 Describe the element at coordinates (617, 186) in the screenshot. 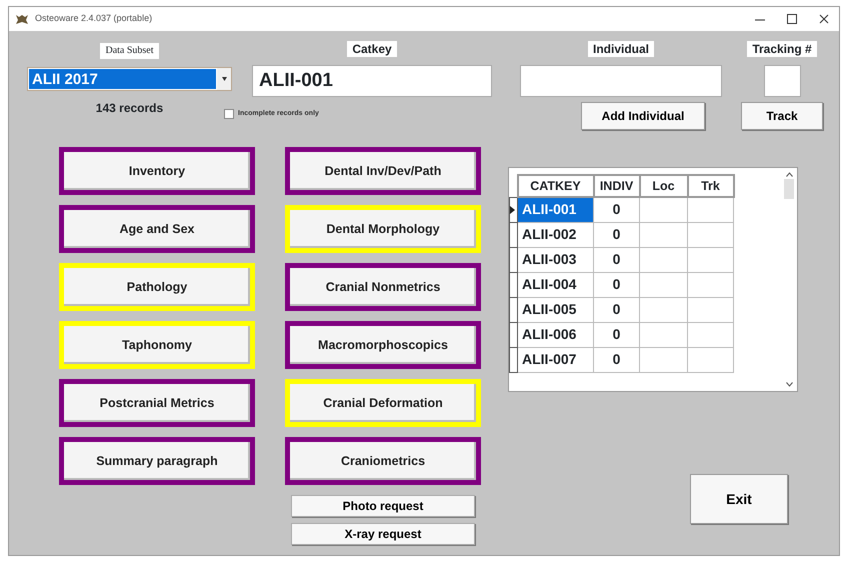

I see `column-header: INDIV` at that location.